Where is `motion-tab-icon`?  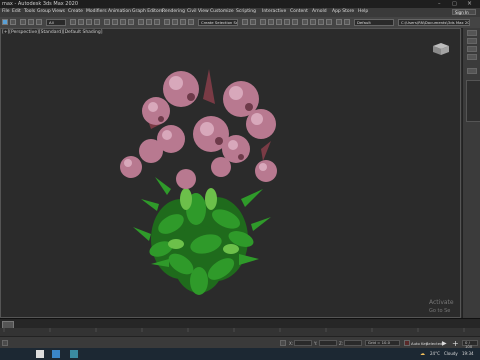 motion-tab-icon is located at coordinates (472, 57).